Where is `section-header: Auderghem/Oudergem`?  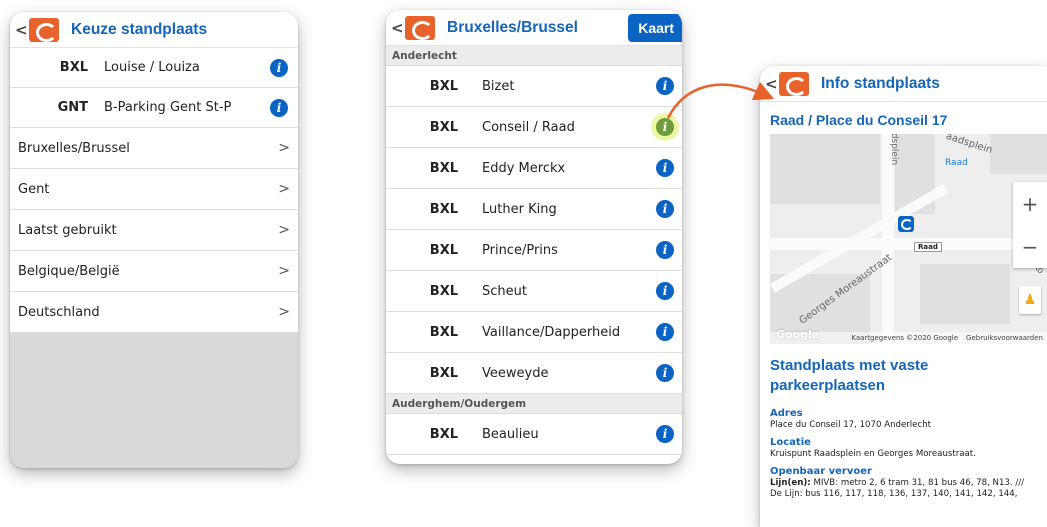
section-header: Auderghem/Oudergem is located at coordinates (534, 404).